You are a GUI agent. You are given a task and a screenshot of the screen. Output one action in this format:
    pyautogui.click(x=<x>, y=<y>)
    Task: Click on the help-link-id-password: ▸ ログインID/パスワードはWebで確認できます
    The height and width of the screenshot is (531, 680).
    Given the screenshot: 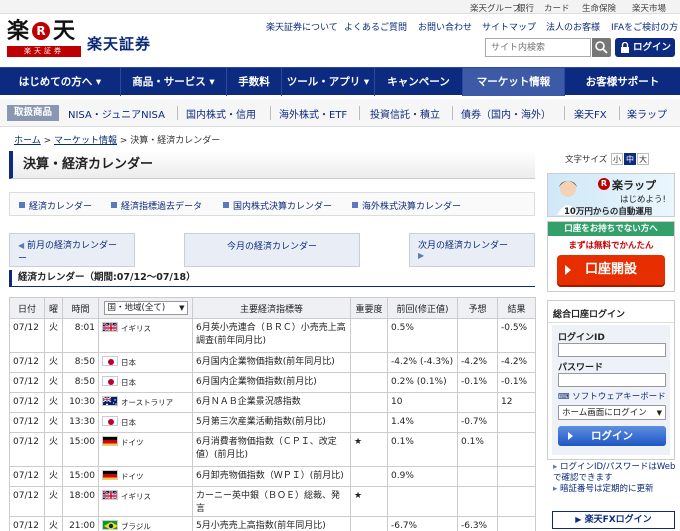 What is the action you would take?
    pyautogui.click(x=615, y=473)
    